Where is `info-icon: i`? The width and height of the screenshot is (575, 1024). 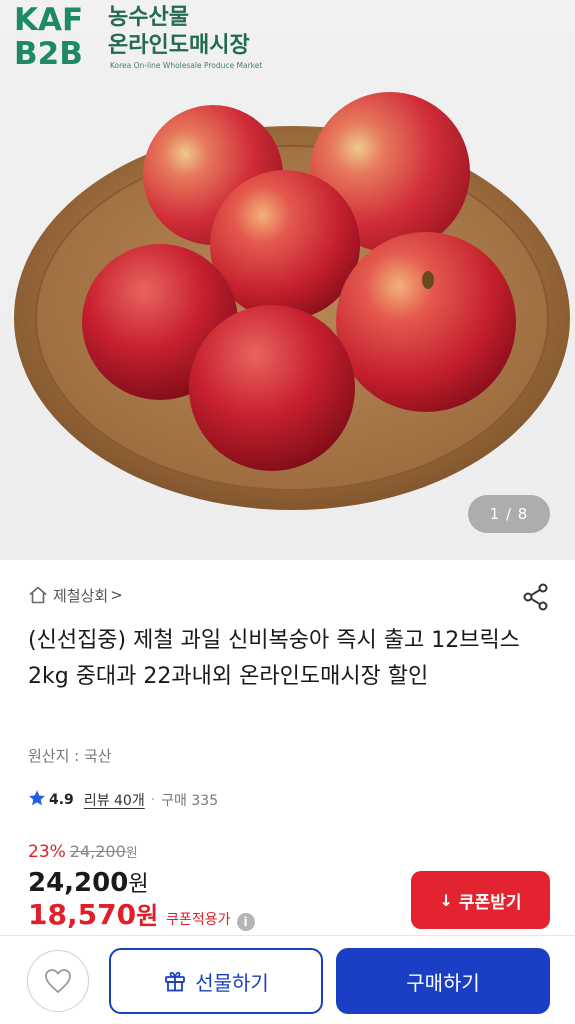 info-icon: i is located at coordinates (245, 922).